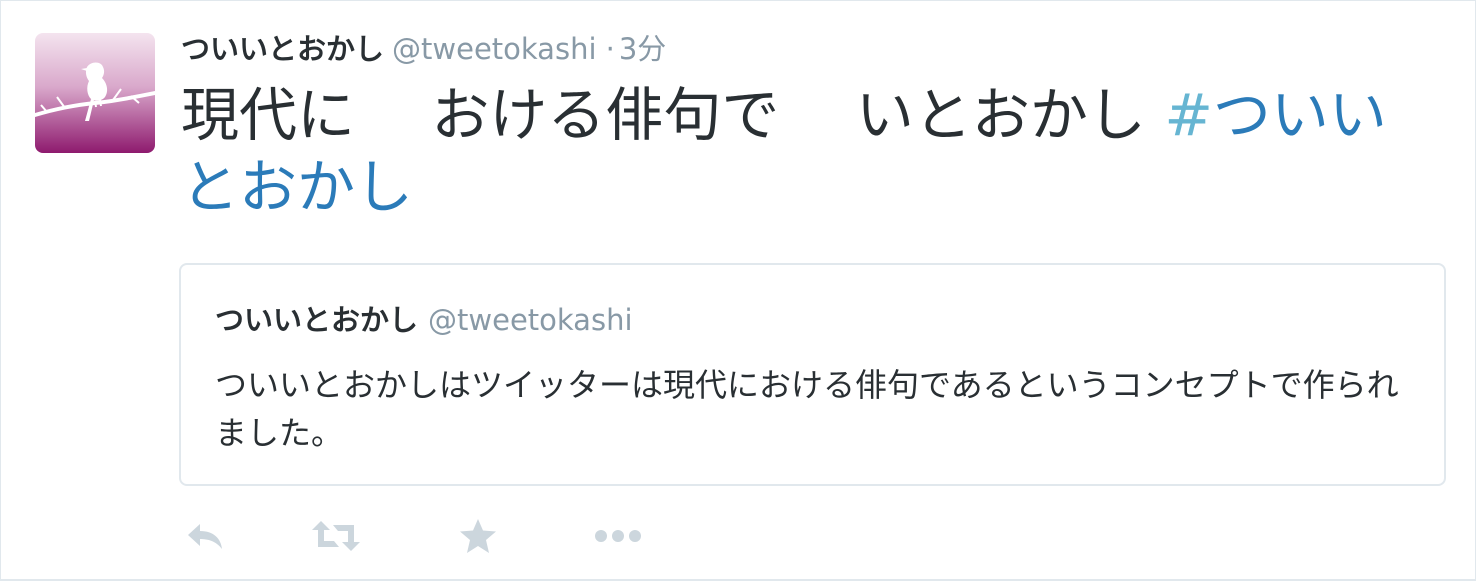  I want to click on retweet-button, so click(336, 536).